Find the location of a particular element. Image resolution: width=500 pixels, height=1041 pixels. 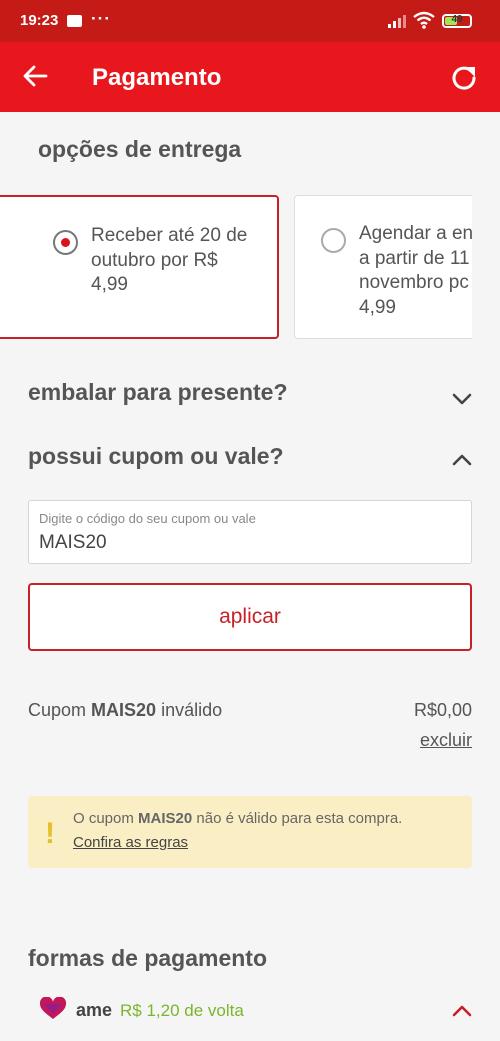

coupon-status-code: MAIS20 is located at coordinates (124, 710).